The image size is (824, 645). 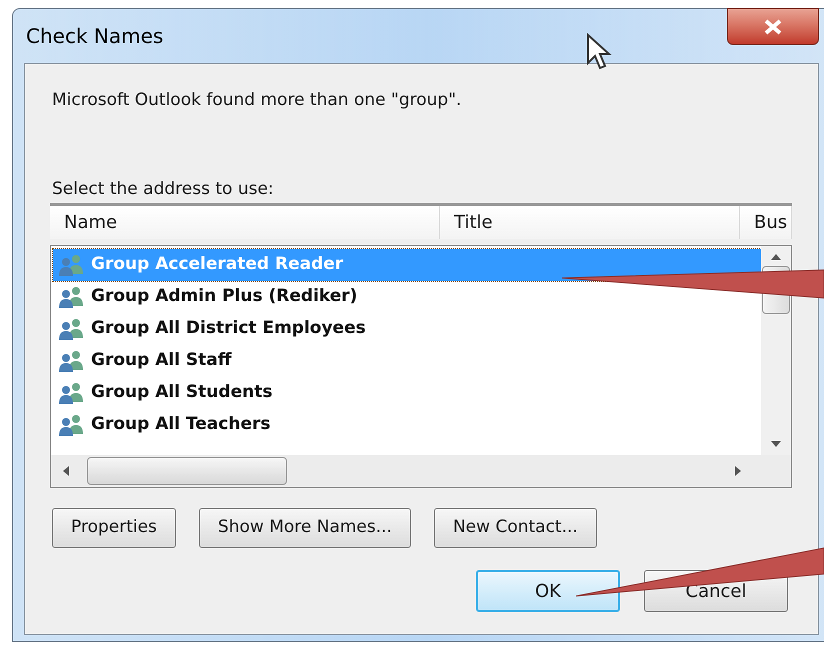 What do you see at coordinates (407, 329) in the screenshot?
I see `list-row: Group All District Employees` at bounding box center [407, 329].